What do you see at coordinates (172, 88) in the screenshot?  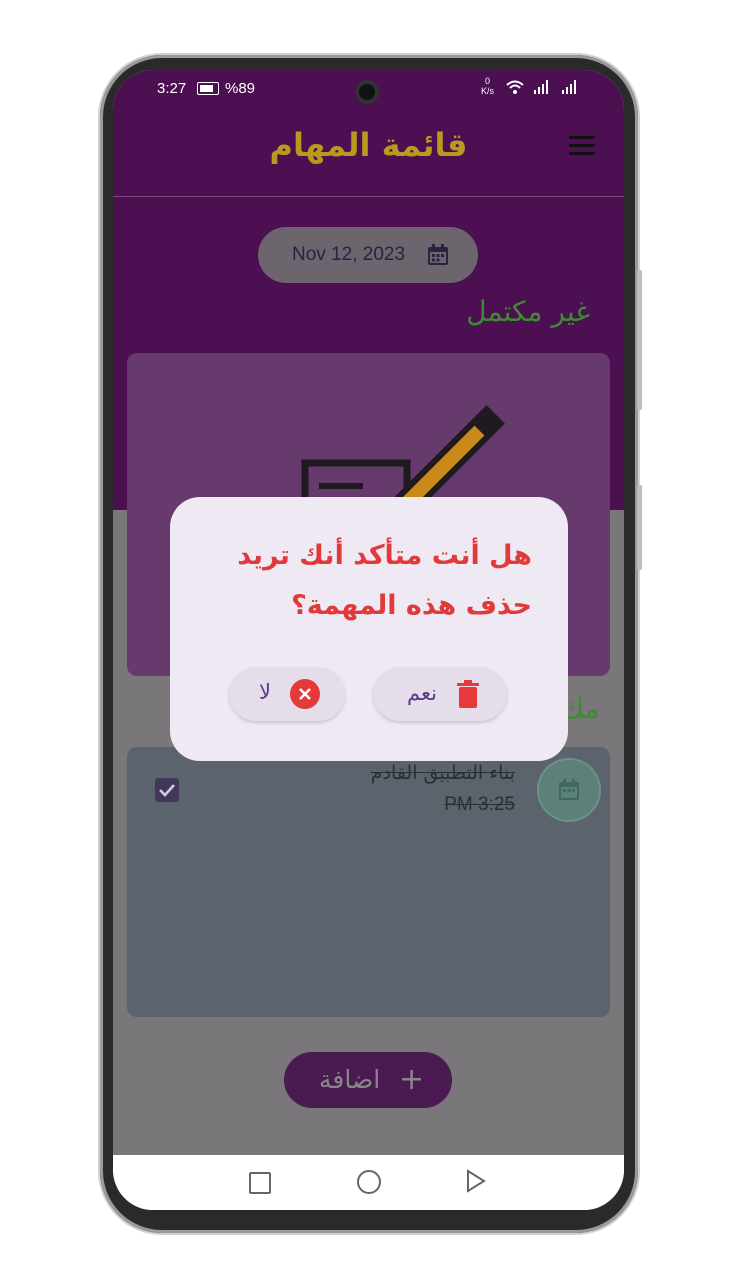 I see `status-time: 3:27` at bounding box center [172, 88].